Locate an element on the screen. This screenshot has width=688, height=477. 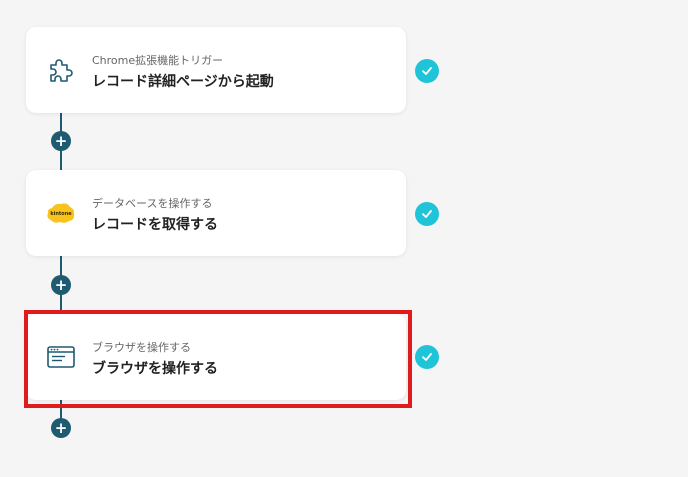
kintone-logo: kintone is located at coordinates (61, 213).